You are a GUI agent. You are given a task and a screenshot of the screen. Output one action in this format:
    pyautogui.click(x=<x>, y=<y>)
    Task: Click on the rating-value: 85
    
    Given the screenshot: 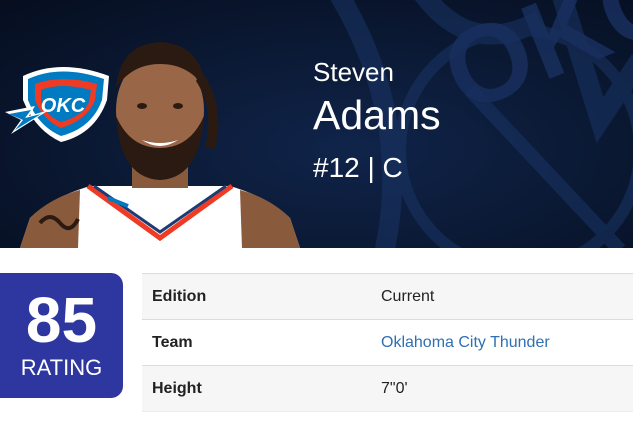 What is the action you would take?
    pyautogui.click(x=61, y=320)
    